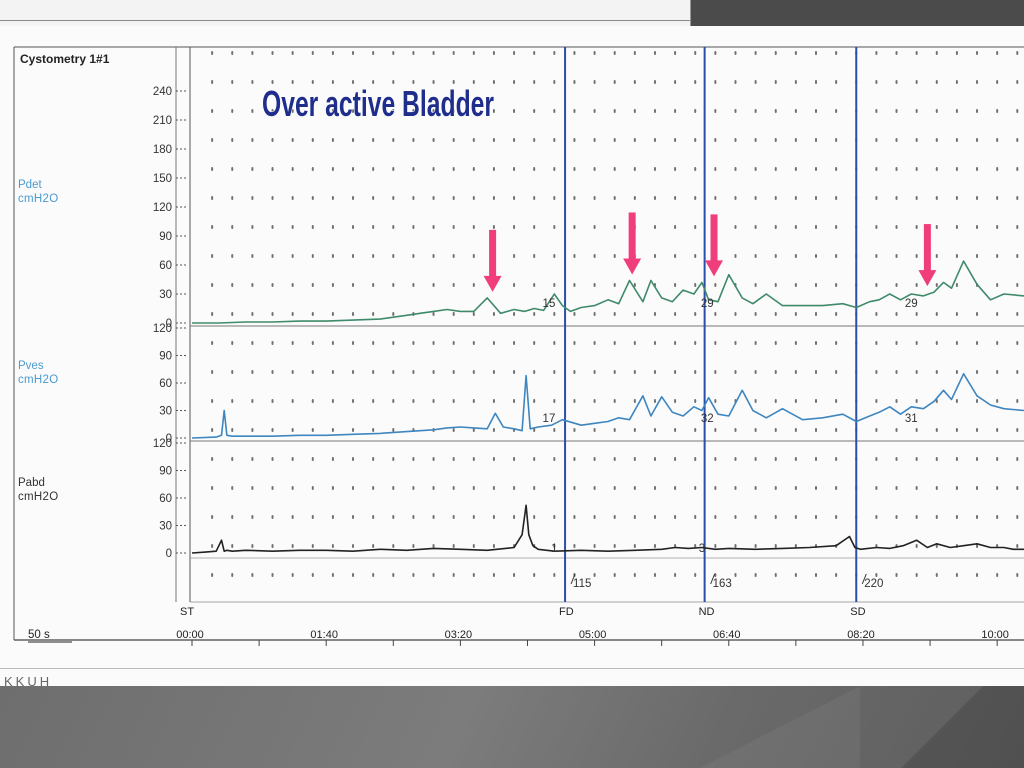 Image resolution: width=1024 pixels, height=768 pixels. What do you see at coordinates (962, 727) in the screenshot?
I see `bottom-facet-dark` at bounding box center [962, 727].